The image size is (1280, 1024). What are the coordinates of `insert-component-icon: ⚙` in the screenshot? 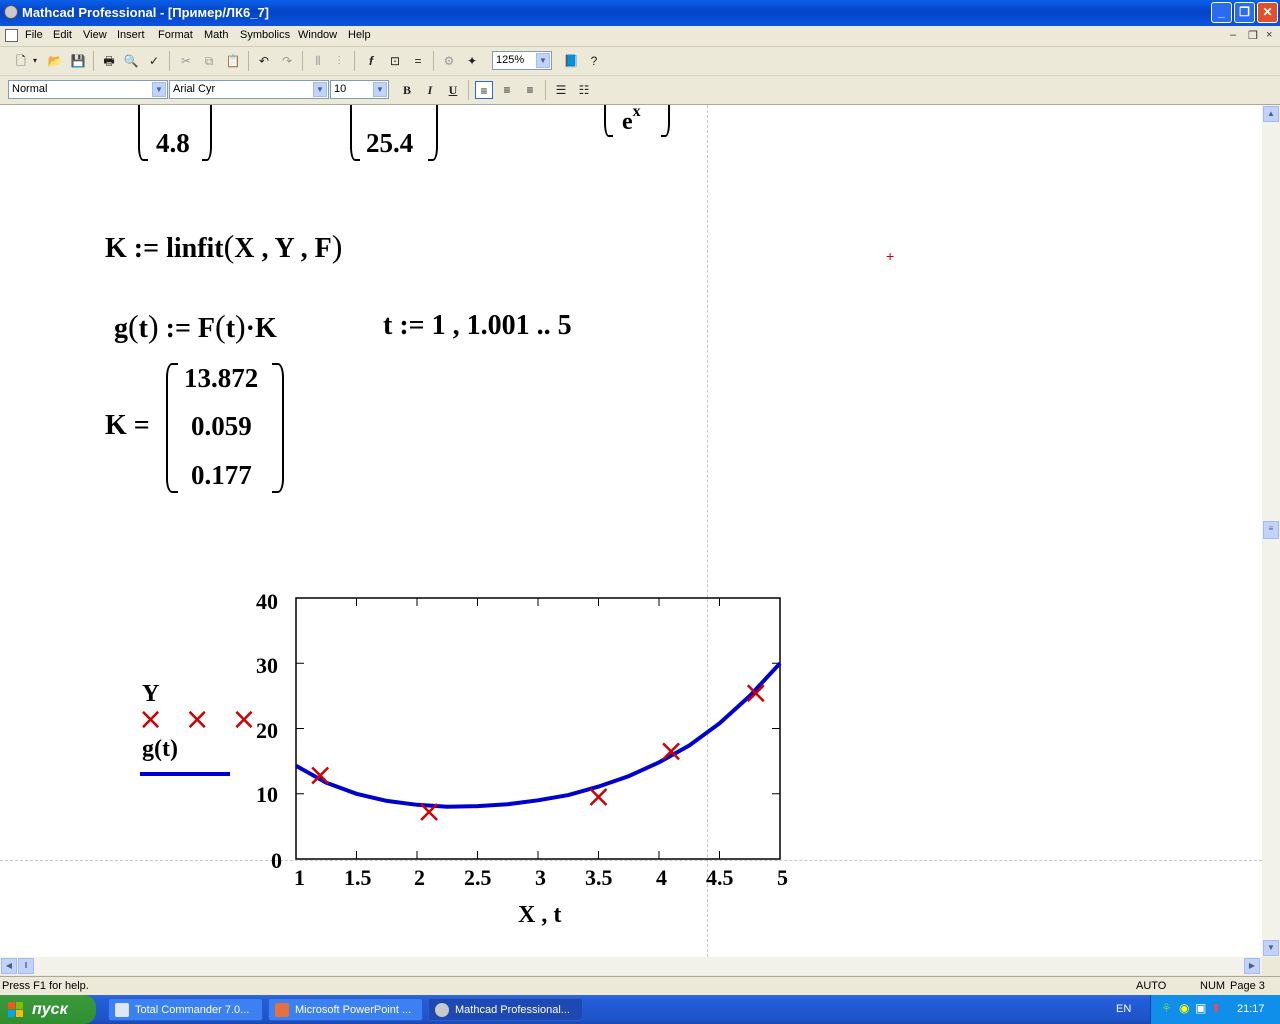 It's located at (449, 61).